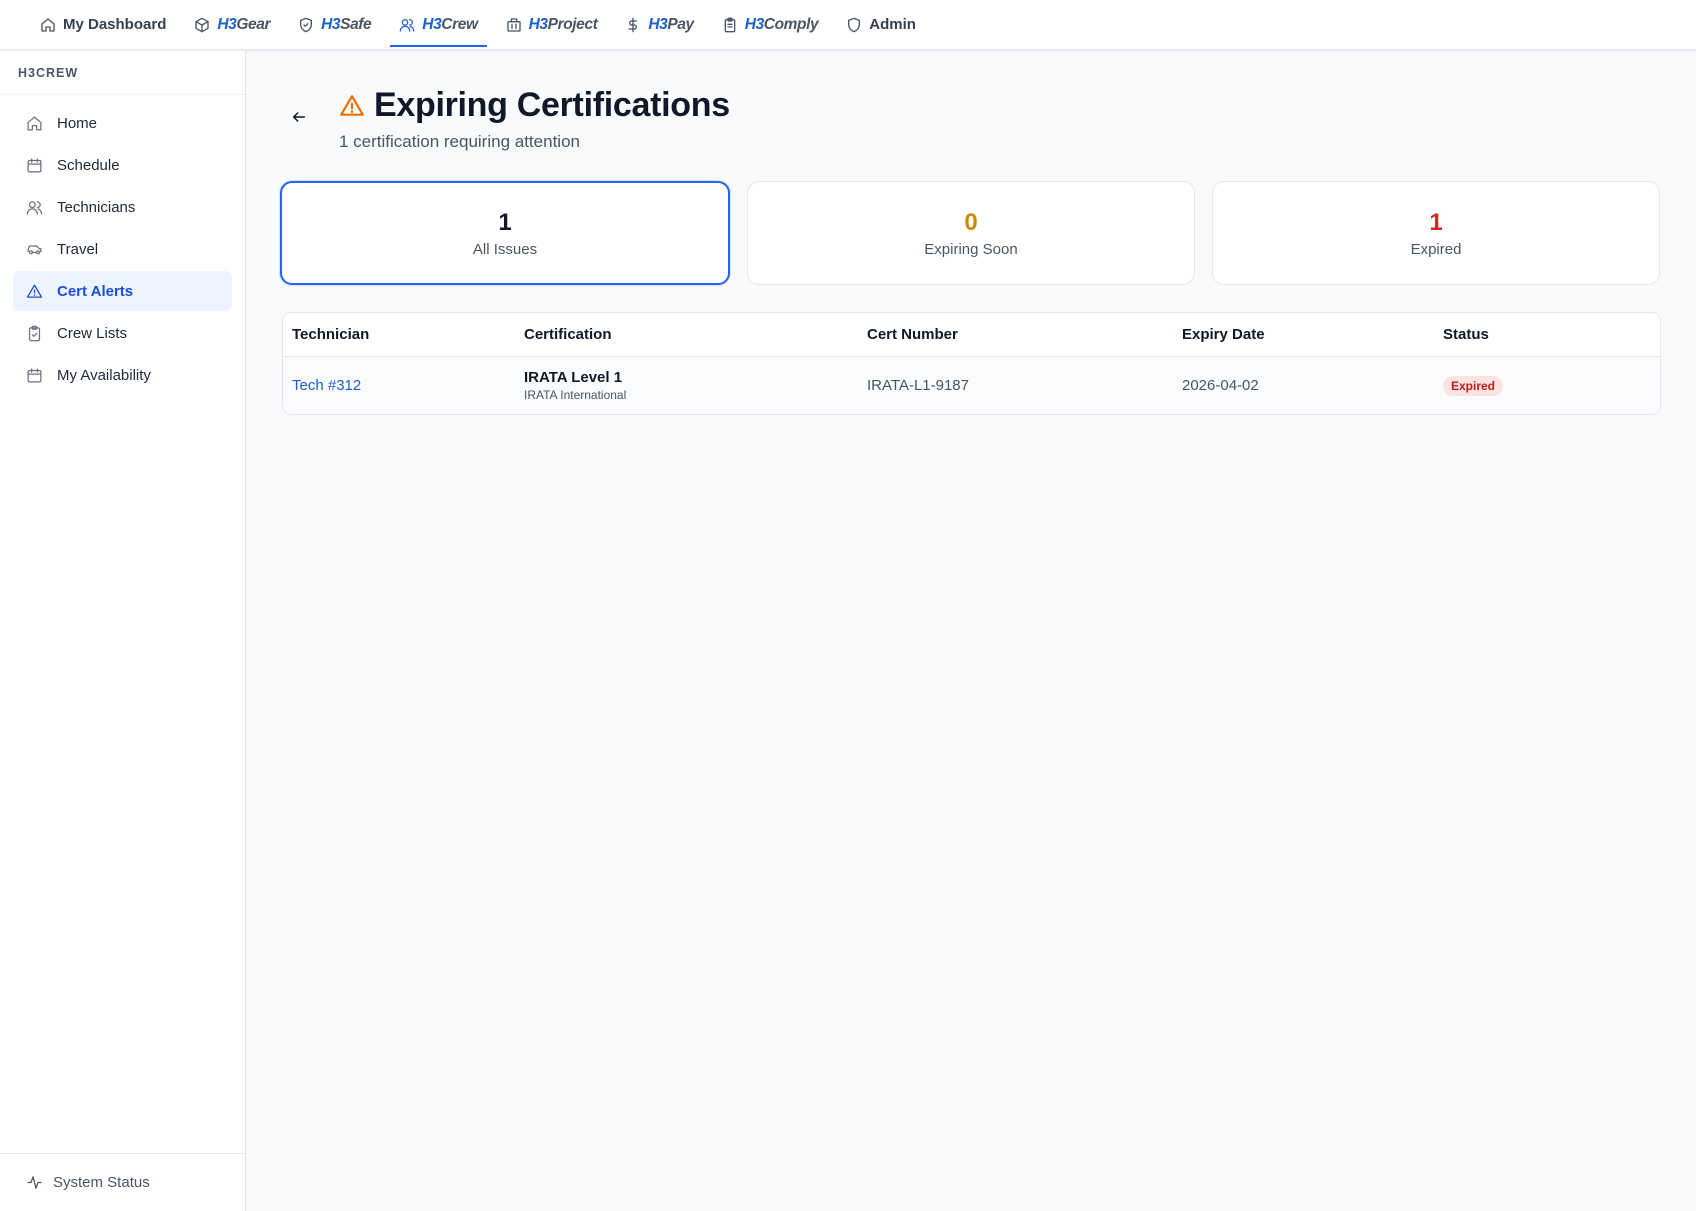 This screenshot has width=1696, height=1211. What do you see at coordinates (34, 249) in the screenshot?
I see `car-icon` at bounding box center [34, 249].